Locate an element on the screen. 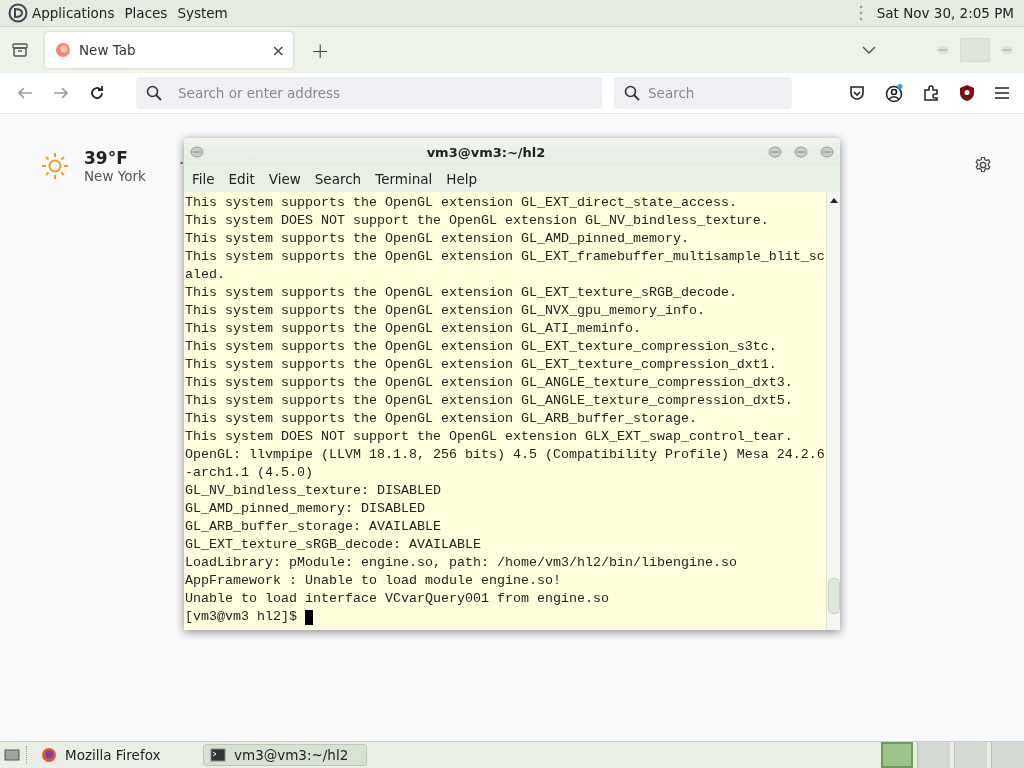 The width and height of the screenshot is (1024, 768). output-line: This system supports the OpenGL extension GL_ARB_buffer_storage. is located at coordinates (441, 419).